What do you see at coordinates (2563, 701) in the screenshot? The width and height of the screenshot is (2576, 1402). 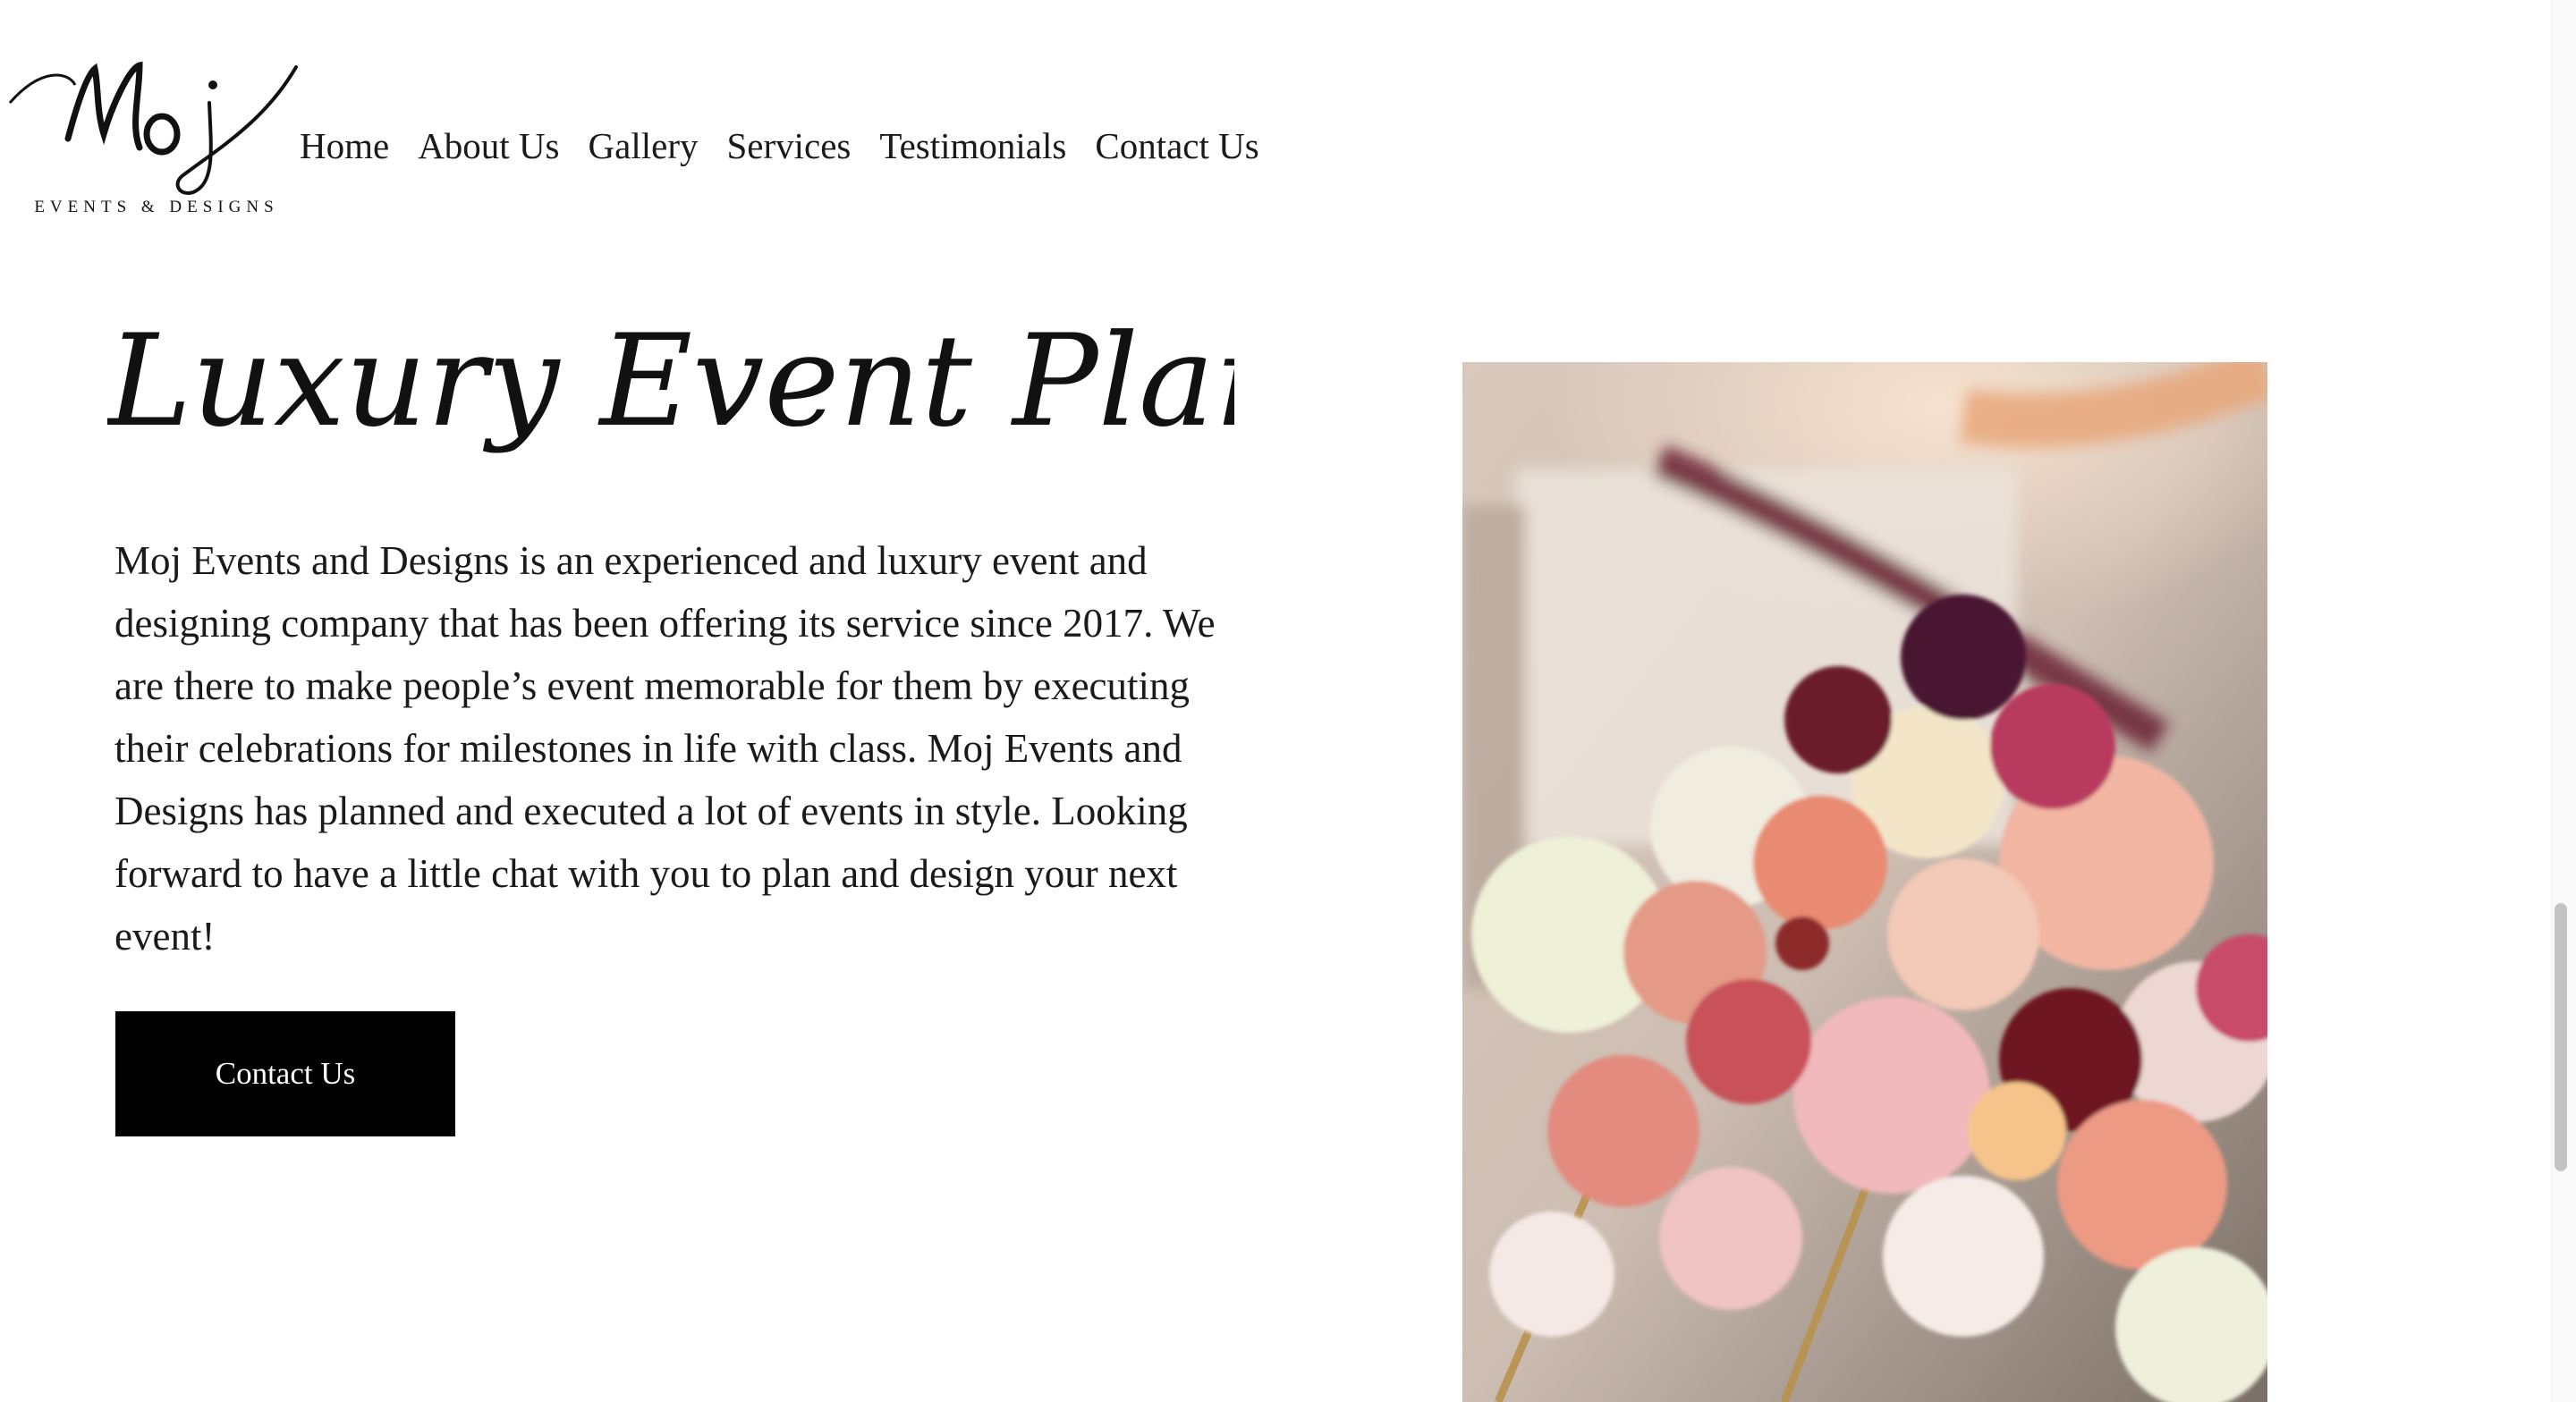 I see `scrollbar-track` at bounding box center [2563, 701].